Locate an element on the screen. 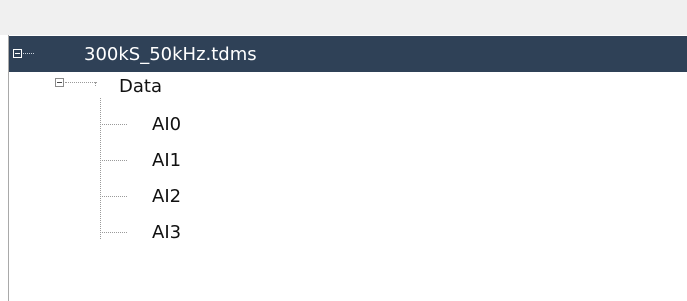 This screenshot has width=687, height=301. channel-label: AI2 is located at coordinates (167, 196).